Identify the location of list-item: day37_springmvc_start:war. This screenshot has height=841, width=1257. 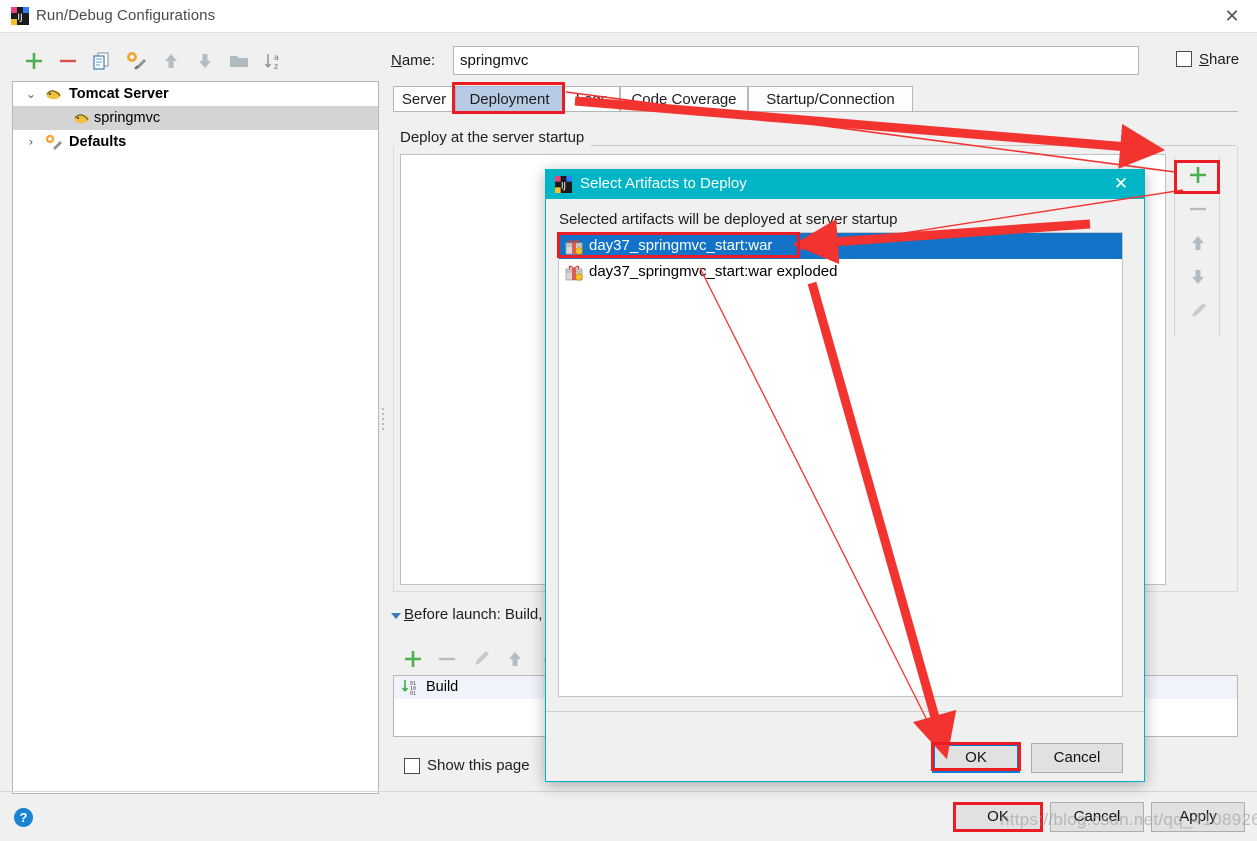
(840, 246).